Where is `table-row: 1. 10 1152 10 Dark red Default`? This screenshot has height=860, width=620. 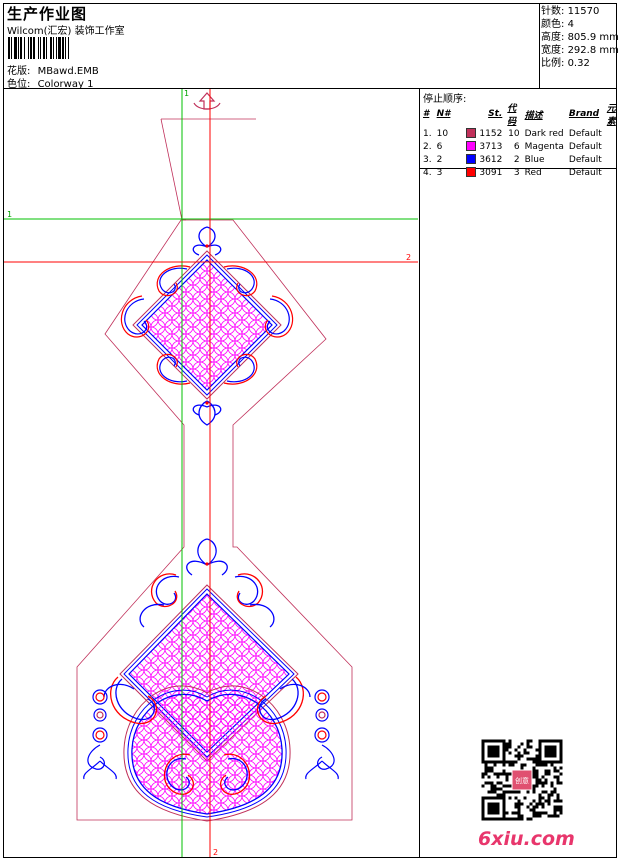
table-row: 1. 10 1152 10 Dark red Default is located at coordinates (520, 133).